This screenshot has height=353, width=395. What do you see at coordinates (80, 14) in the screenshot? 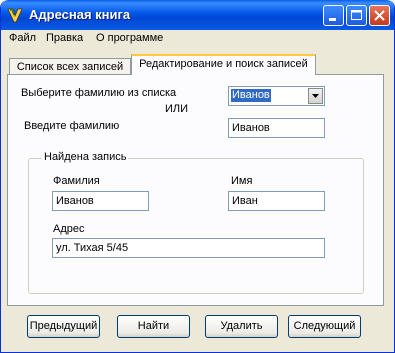
I see `window-title: Адресная книга` at bounding box center [80, 14].